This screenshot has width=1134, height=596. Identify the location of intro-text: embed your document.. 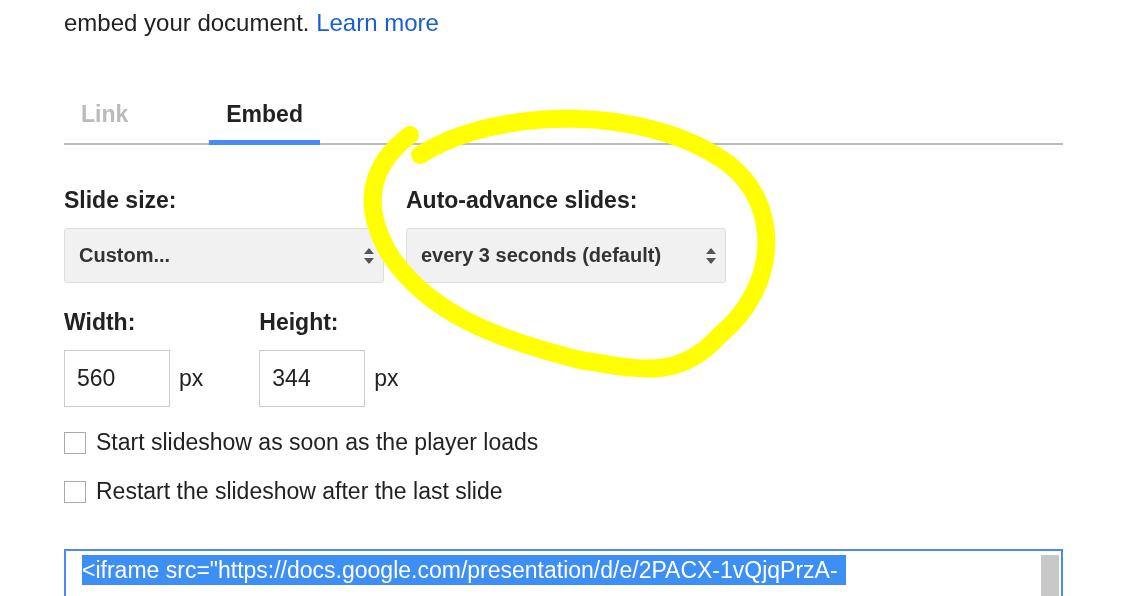
(187, 22).